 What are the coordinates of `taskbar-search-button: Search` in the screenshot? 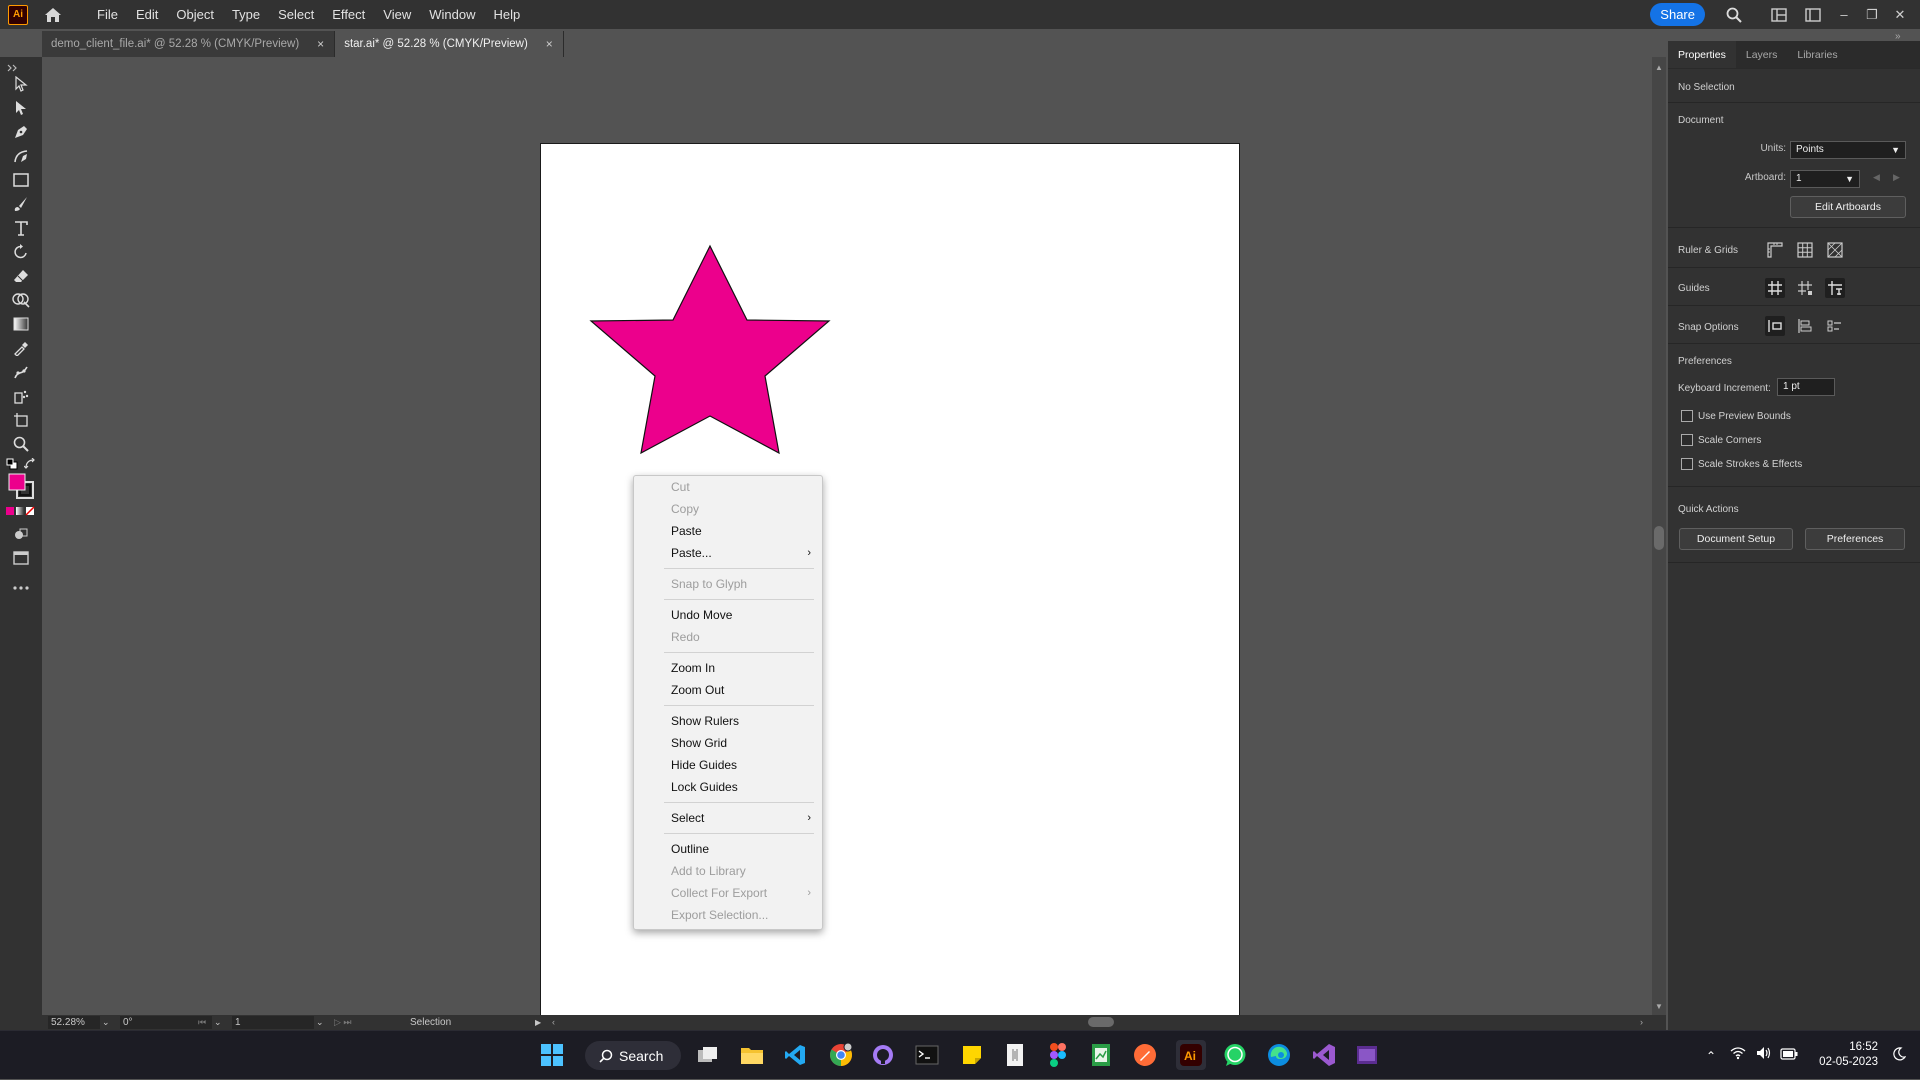 It's located at (633, 1055).